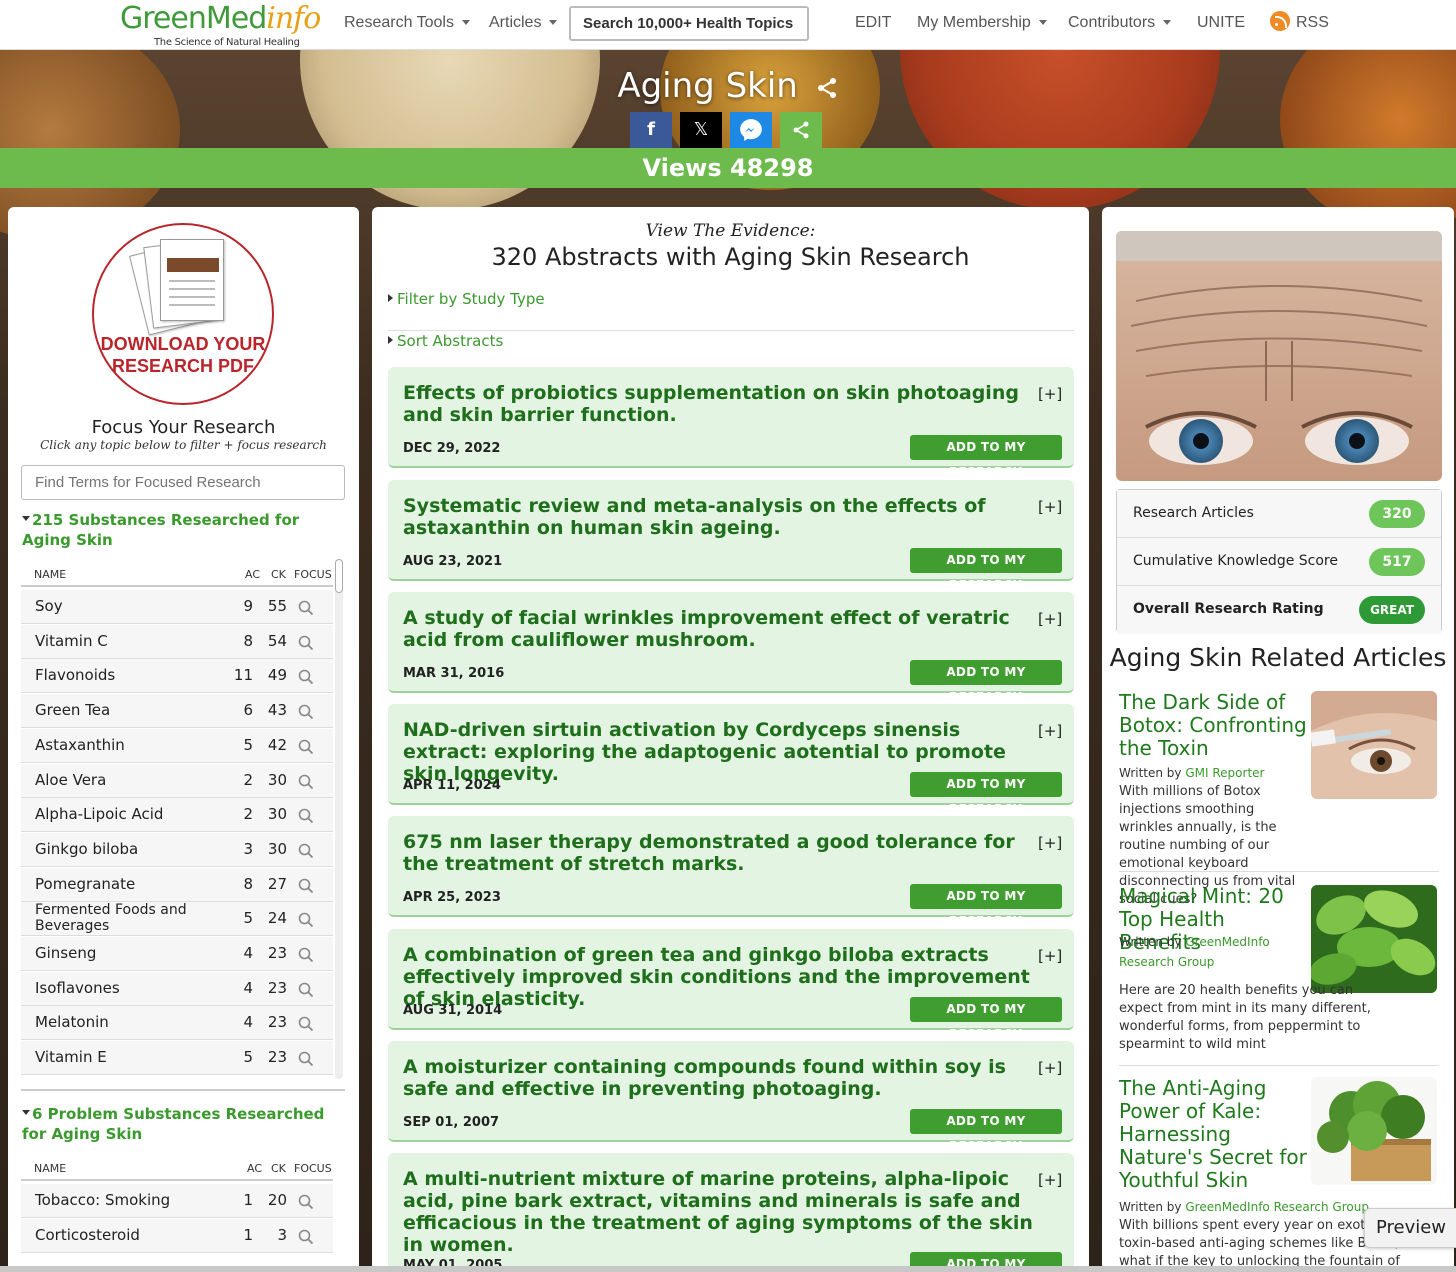 The height and width of the screenshot is (1272, 1456). What do you see at coordinates (1374, 745) in the screenshot?
I see `botox-injection-image` at bounding box center [1374, 745].